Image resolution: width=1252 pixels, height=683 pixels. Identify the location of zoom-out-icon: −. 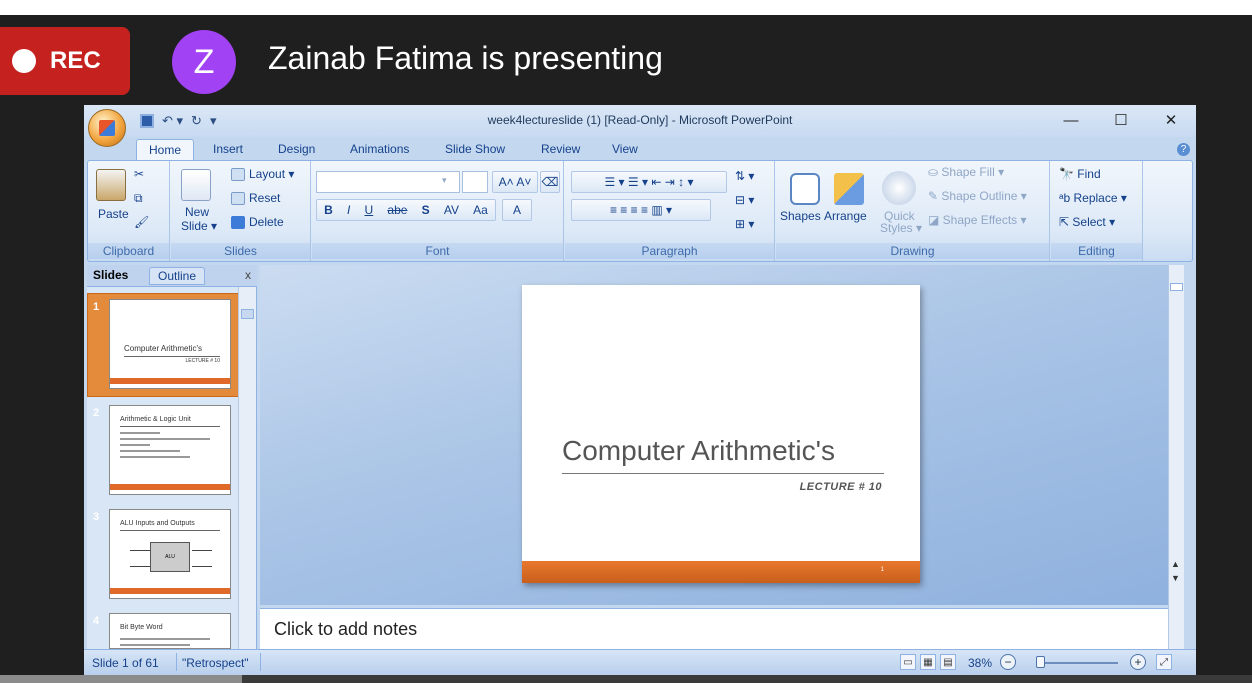
(1008, 662).